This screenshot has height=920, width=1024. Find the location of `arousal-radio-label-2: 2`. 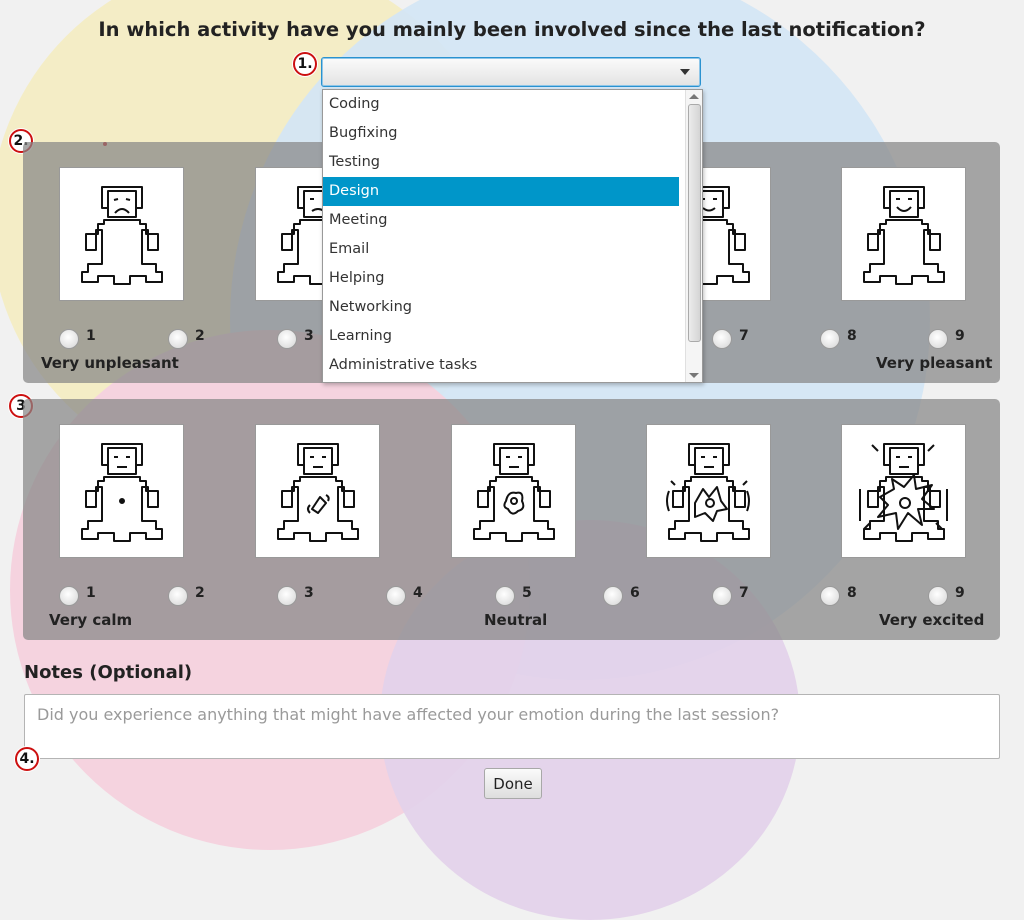

arousal-radio-label-2: 2 is located at coordinates (200, 593).